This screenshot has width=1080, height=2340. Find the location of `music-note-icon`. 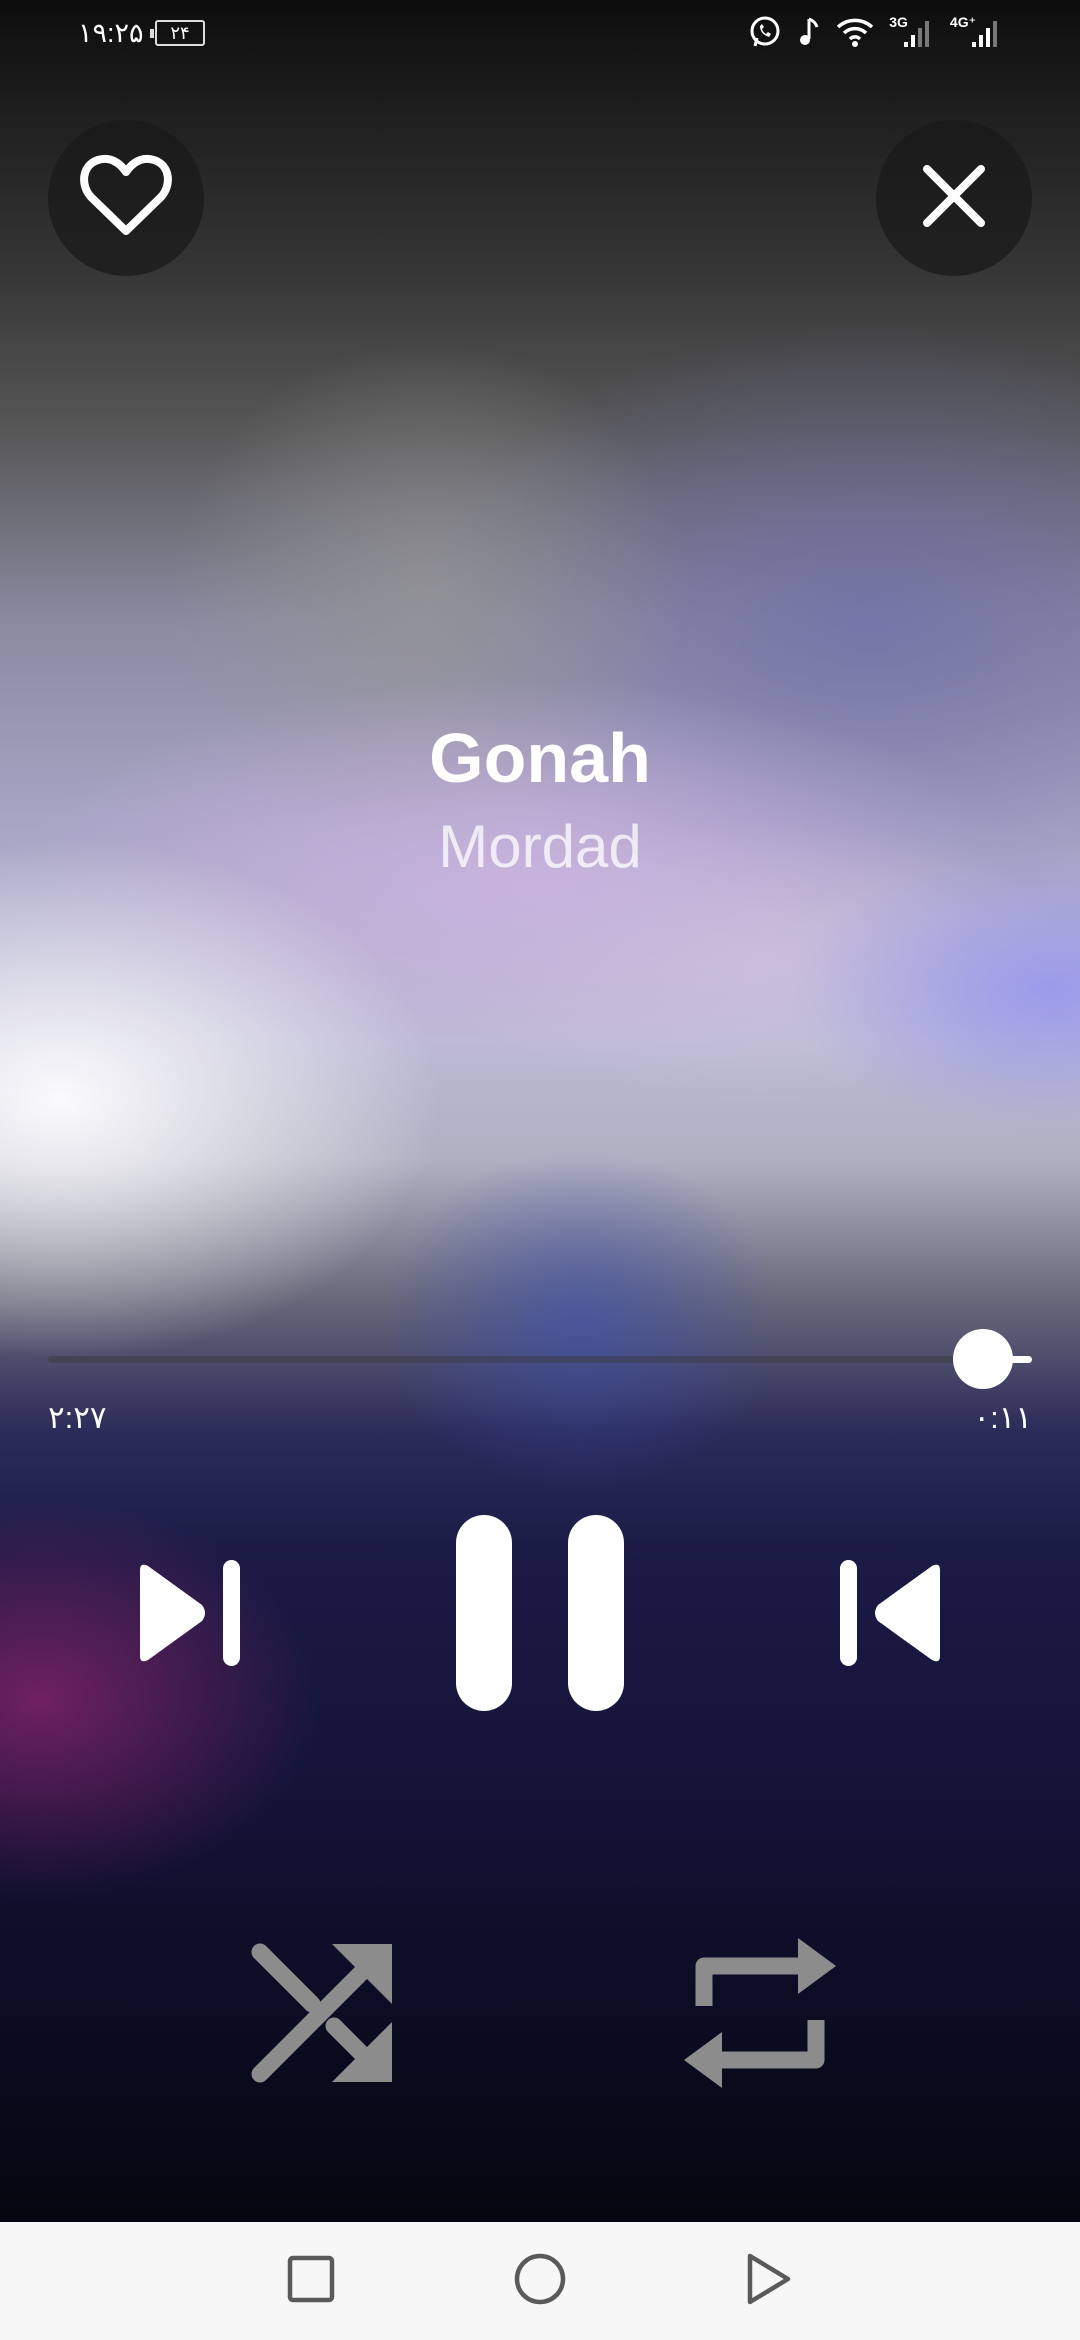

music-note-icon is located at coordinates (809, 32).